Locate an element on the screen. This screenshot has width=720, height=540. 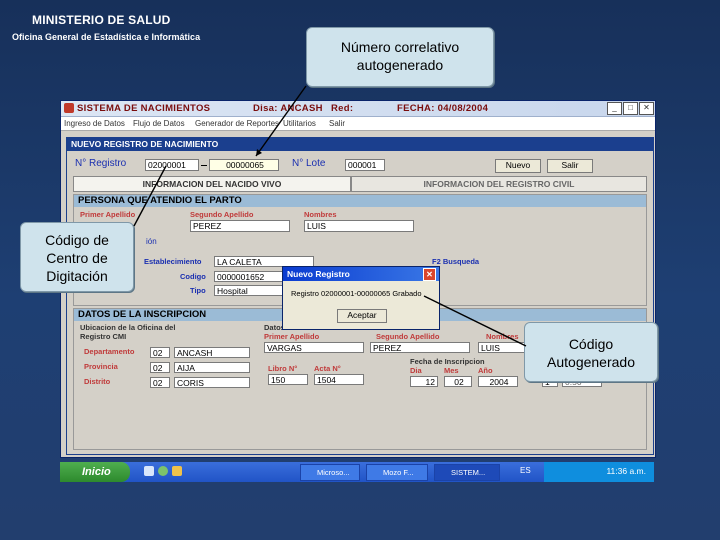
pointer-line-correlativo is located at coordinates (281, 121).